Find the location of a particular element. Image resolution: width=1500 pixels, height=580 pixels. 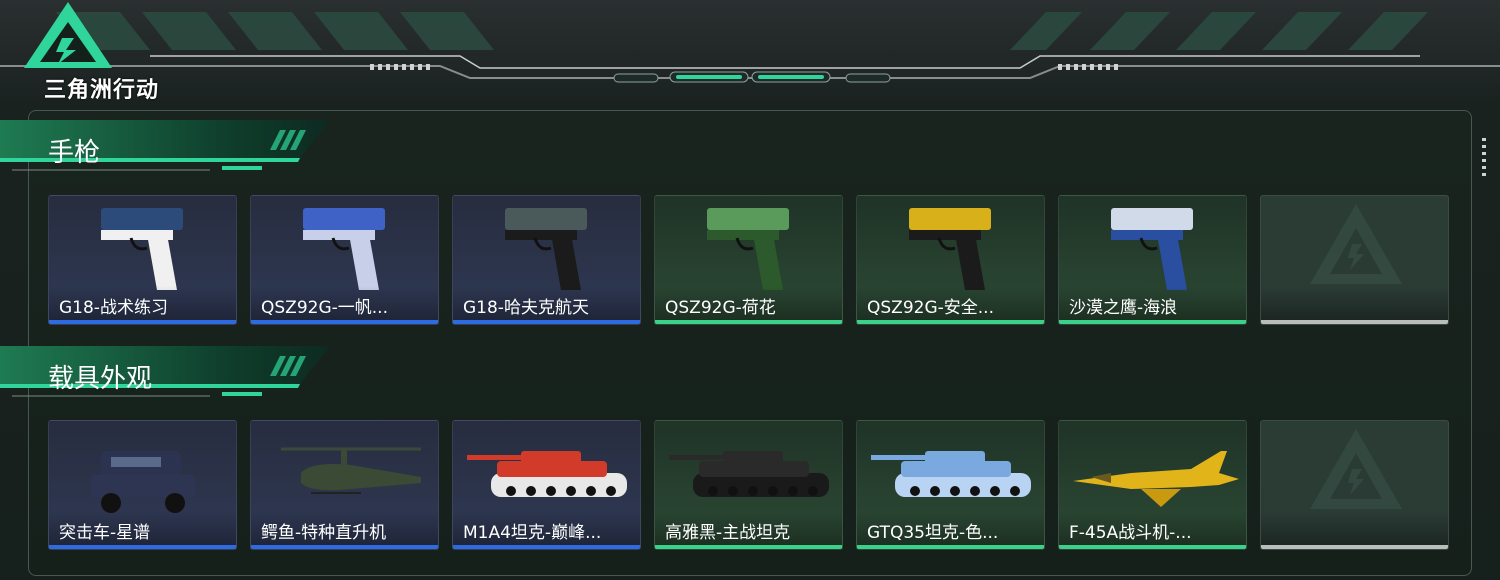

item-card: G18-哈夫克航天 is located at coordinates (546, 260).